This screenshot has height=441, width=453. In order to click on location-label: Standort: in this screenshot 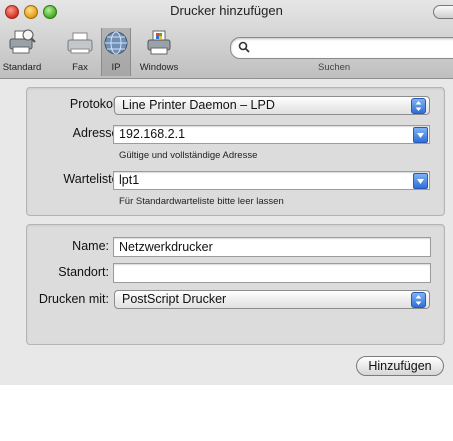, I will do `click(83, 272)`.